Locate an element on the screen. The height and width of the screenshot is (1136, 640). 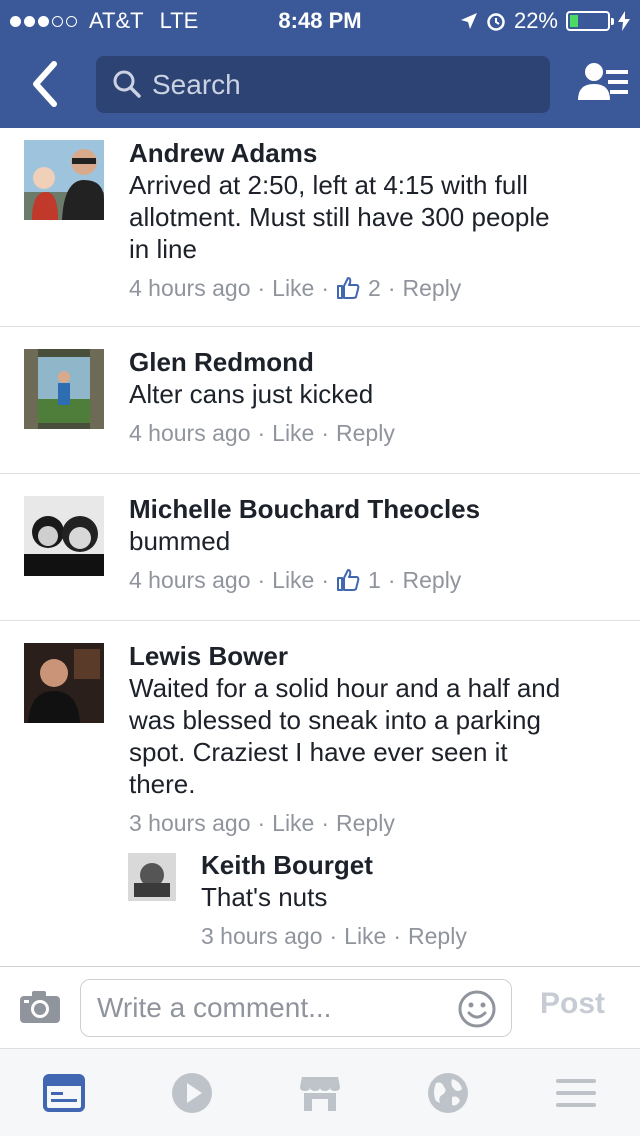
comment-input is located at coordinates (272, 1008).